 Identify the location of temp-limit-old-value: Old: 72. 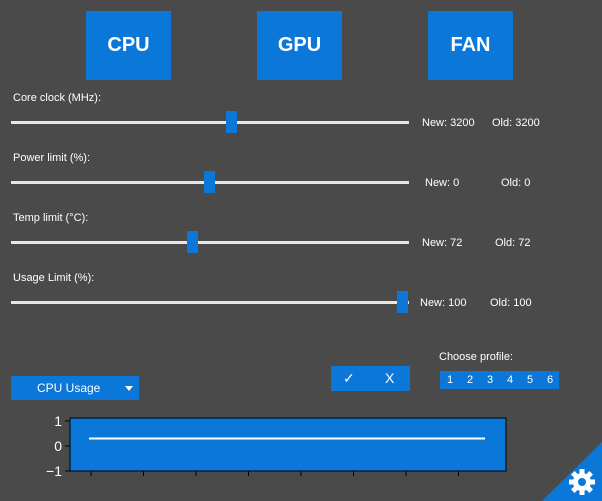
(513, 243).